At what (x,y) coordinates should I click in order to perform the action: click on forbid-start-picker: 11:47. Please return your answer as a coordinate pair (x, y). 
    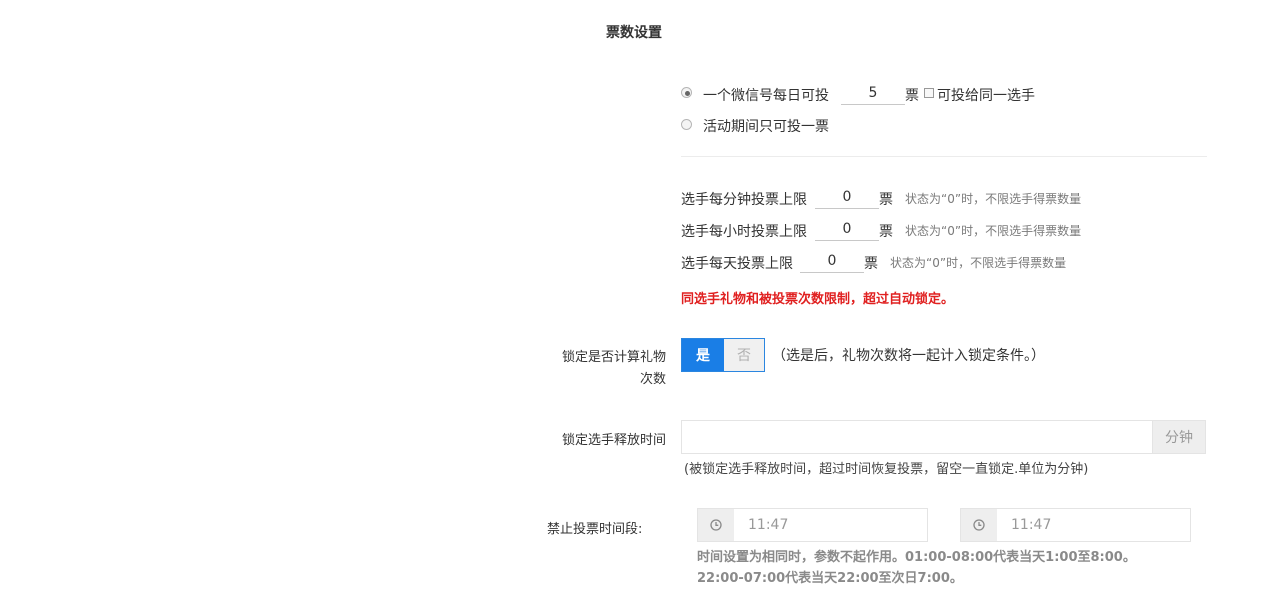
    Looking at the image, I should click on (812, 525).